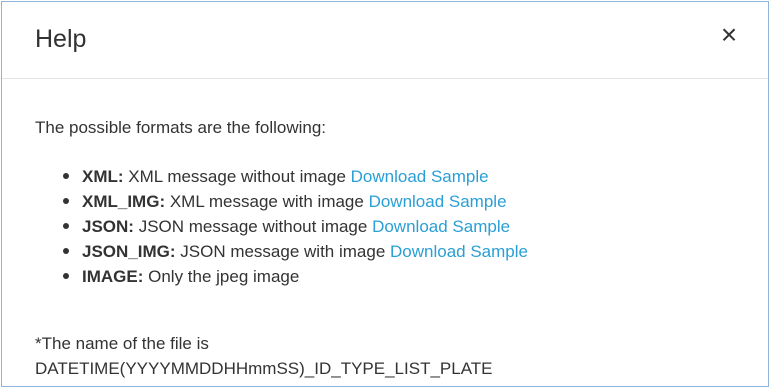  Describe the element at coordinates (221, 276) in the screenshot. I see `format-description: Only the jpeg image` at that location.